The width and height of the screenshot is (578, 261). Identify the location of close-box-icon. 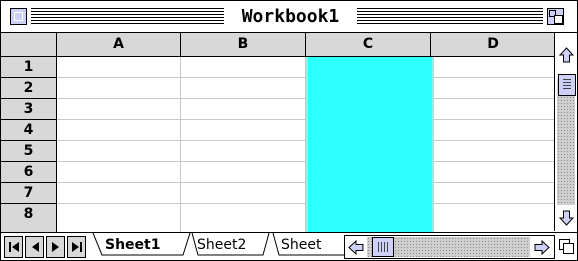
(18, 16).